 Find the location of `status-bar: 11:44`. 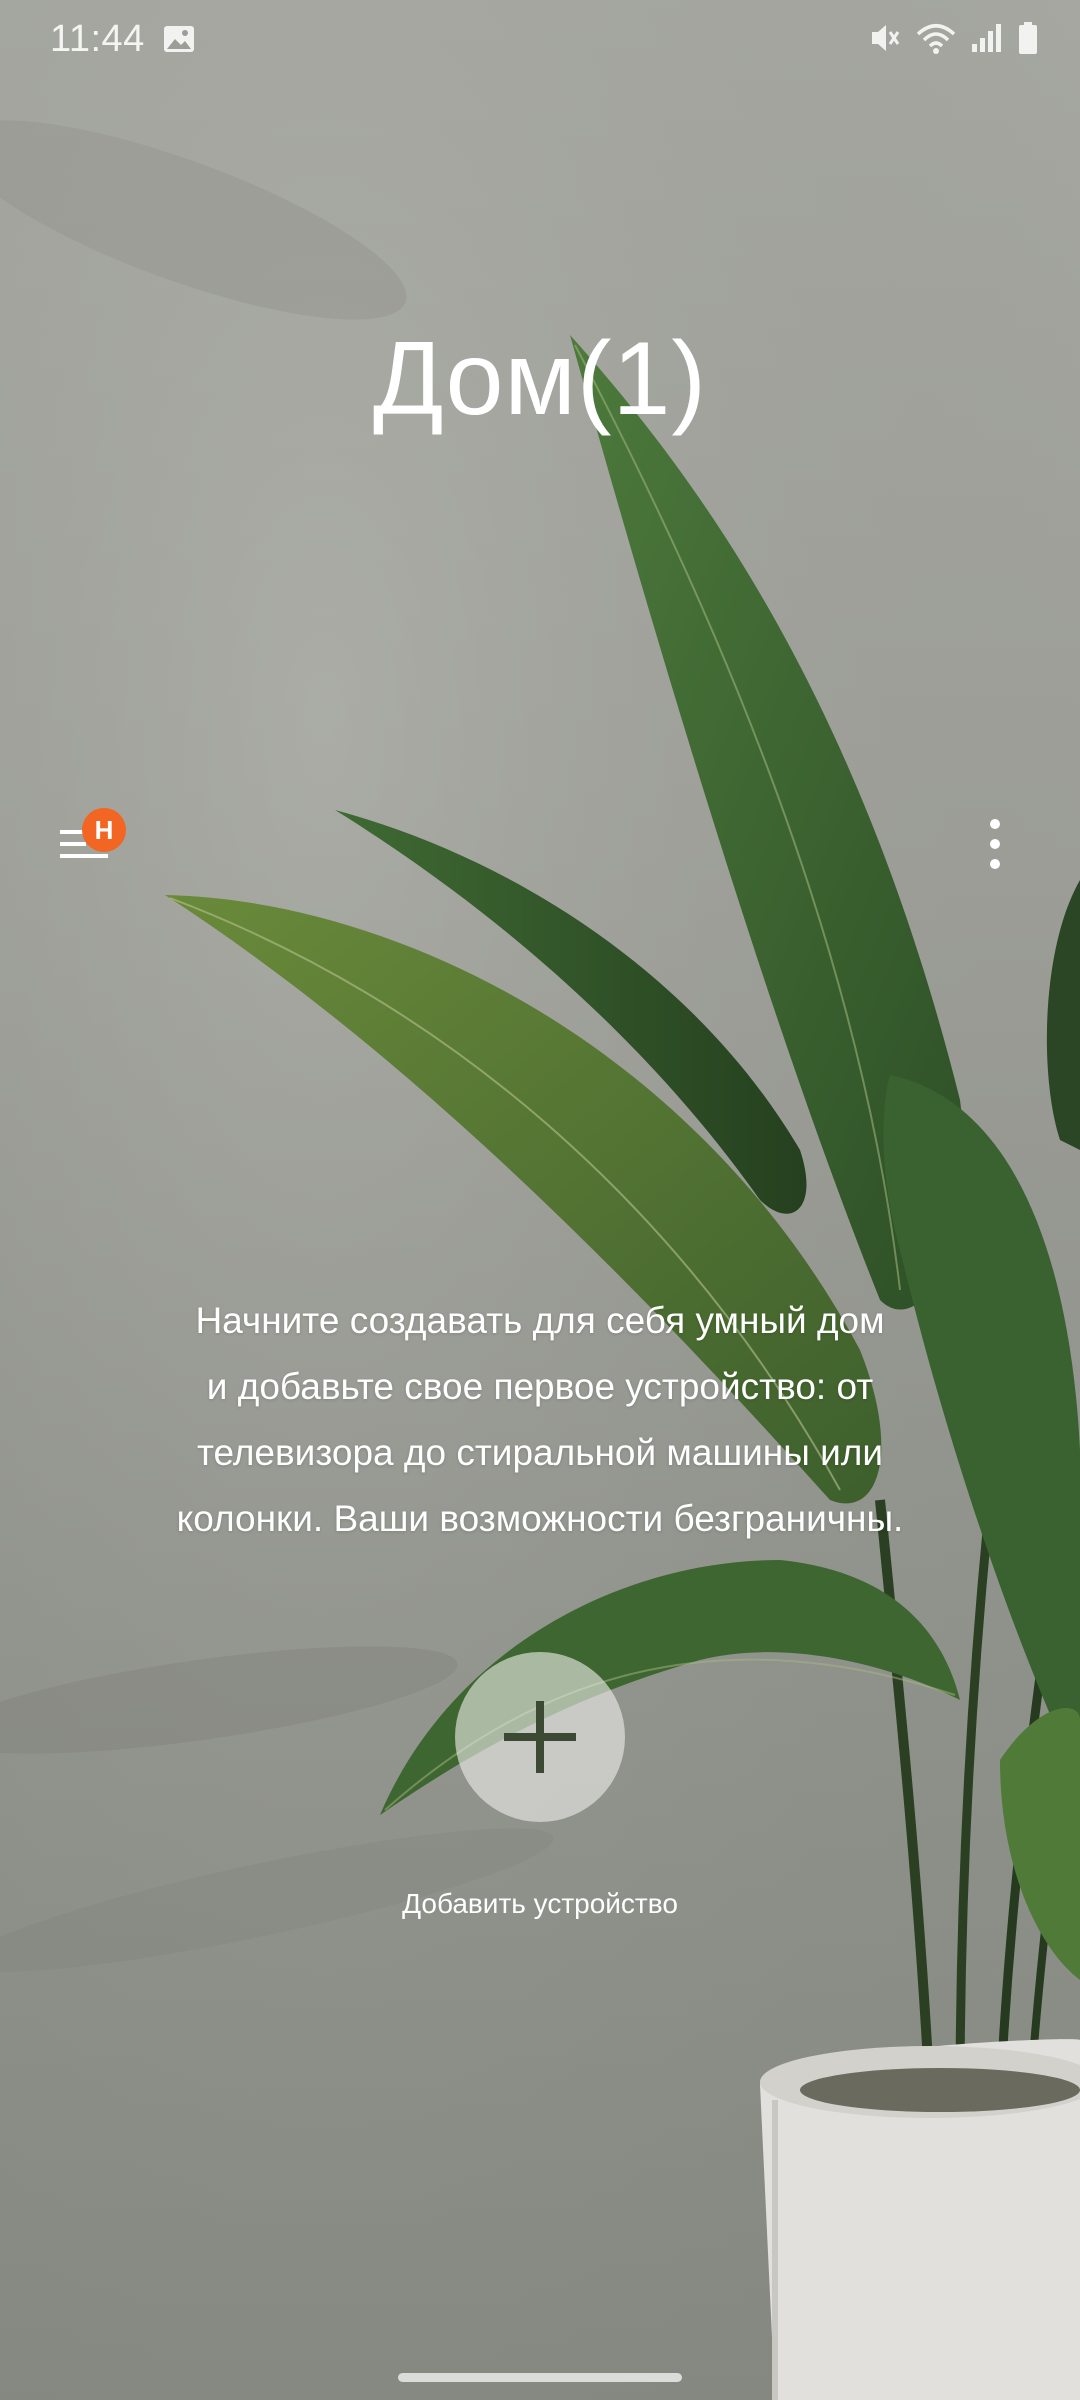

status-bar: 11:44 is located at coordinates (540, 41).